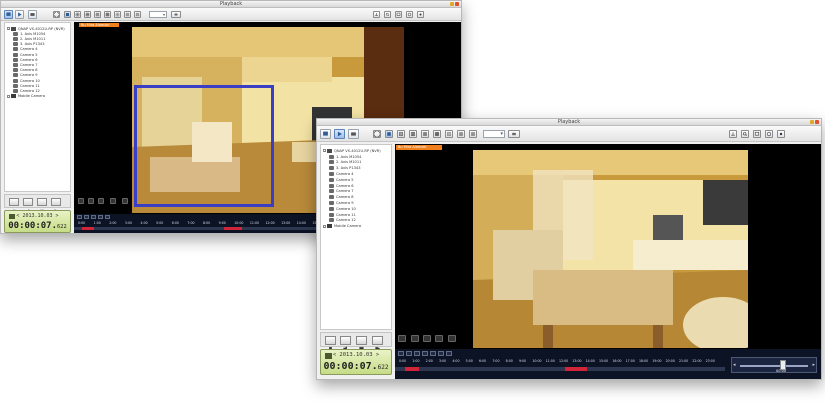 The image size is (825, 410). I want to click on timeline-tick-label: 10:00, so click(537, 361).